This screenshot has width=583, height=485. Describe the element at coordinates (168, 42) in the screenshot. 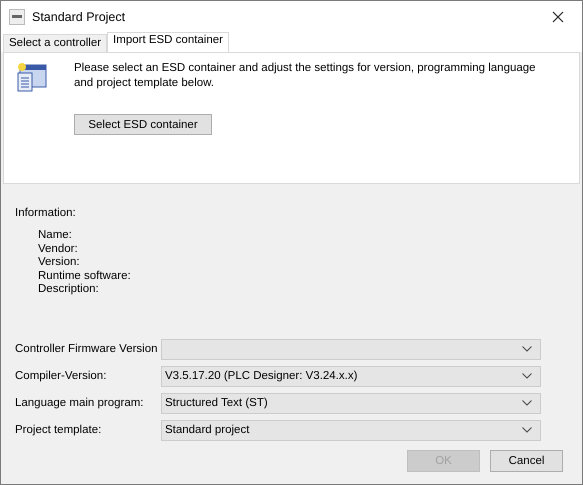

I see `tab: Import ESD container` at that location.